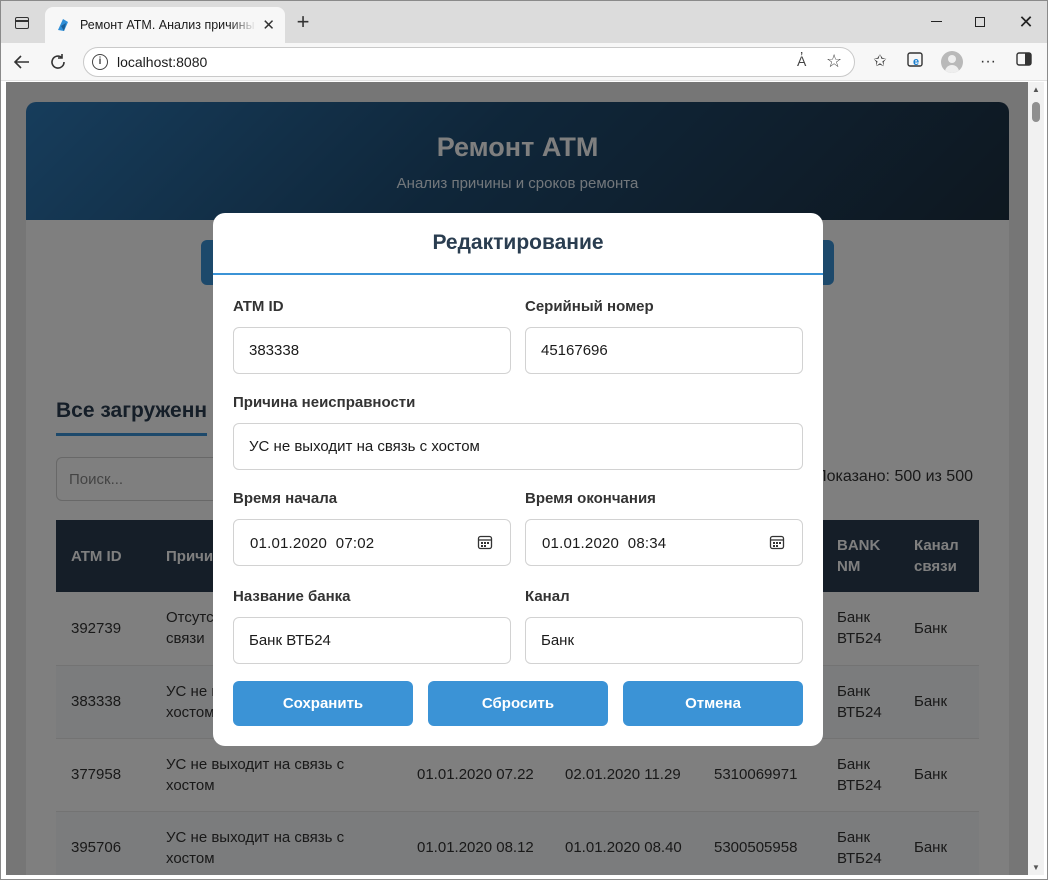  I want to click on read-aloud-icon: A̓, so click(801, 61).